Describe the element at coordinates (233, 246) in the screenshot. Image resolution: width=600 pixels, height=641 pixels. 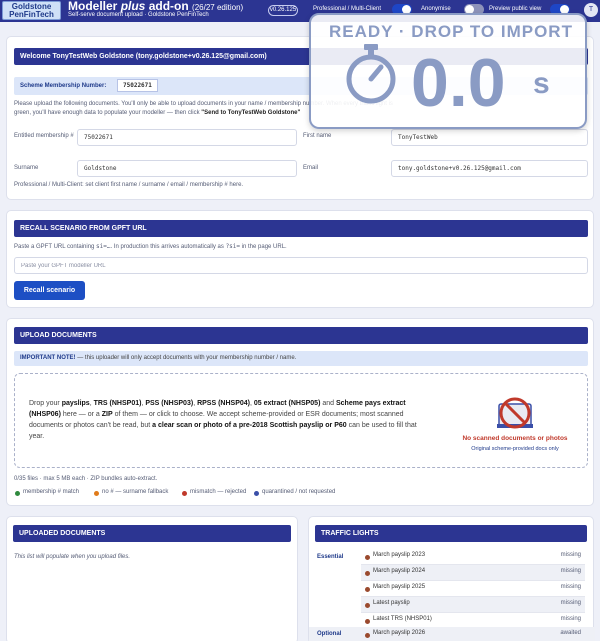
I see `recall-desc-code-2: ?si=` at that location.